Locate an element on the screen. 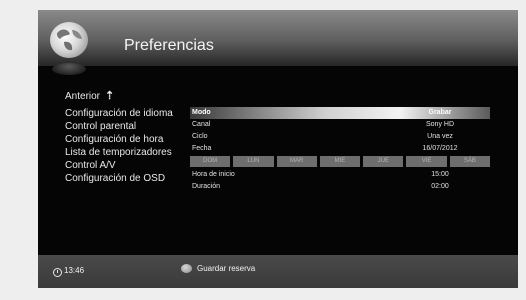  day-button-tue: MAR is located at coordinates (296, 161).